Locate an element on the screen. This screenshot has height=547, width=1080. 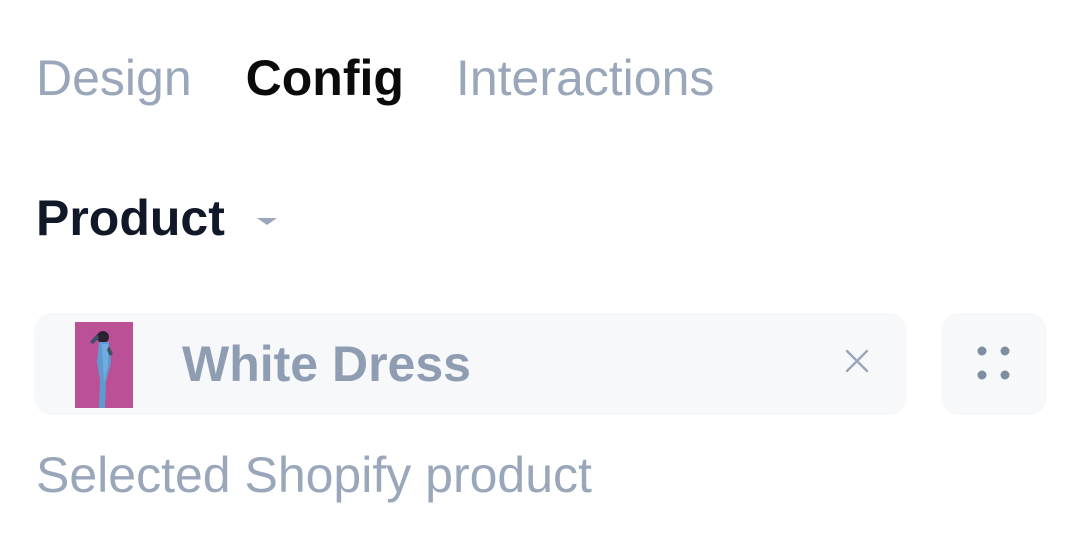
product-section-toggle: Product is located at coordinates (156, 218).